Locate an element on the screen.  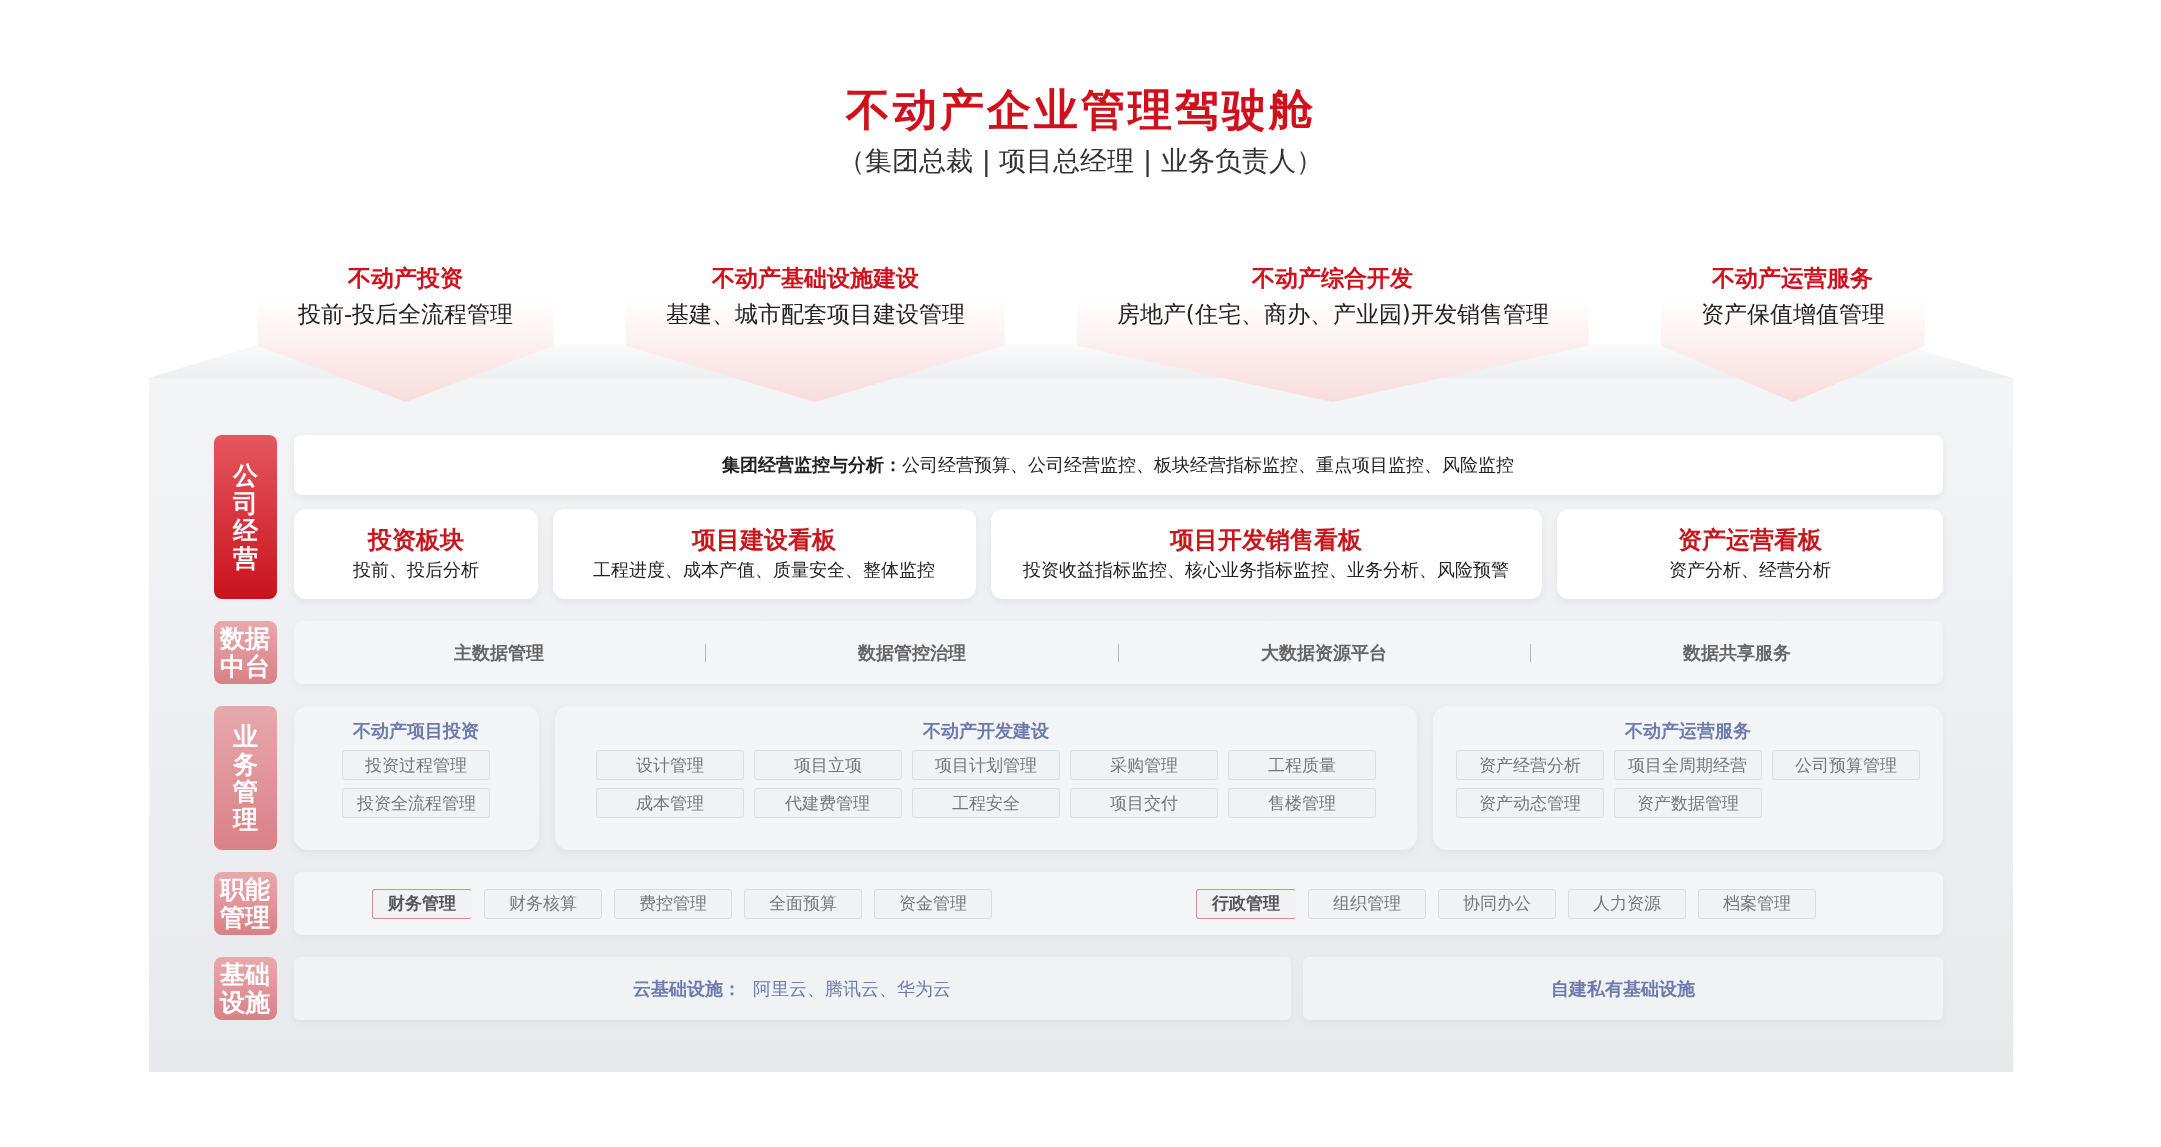
dashboard-title: 项目开发销售看板 is located at coordinates (1266, 540).